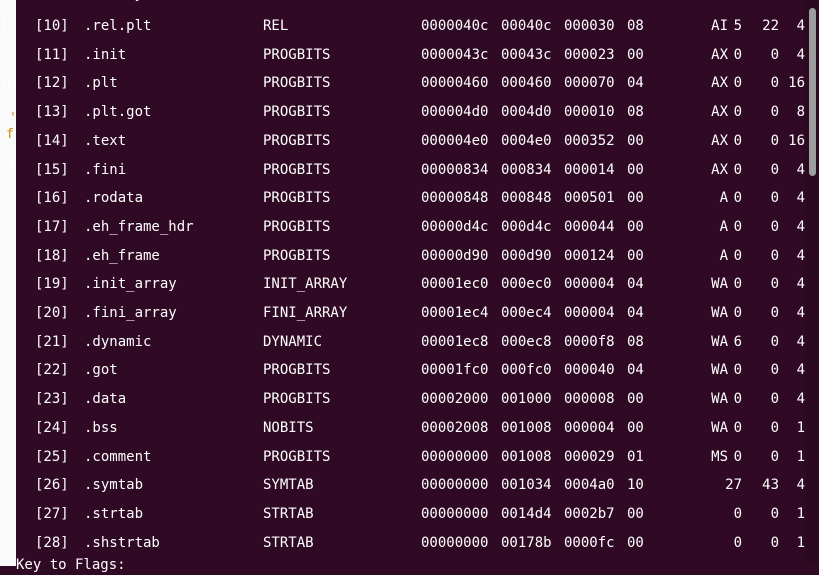 This screenshot has width=819, height=575. What do you see at coordinates (114, 485) in the screenshot?
I see `cell-name: .symtab` at bounding box center [114, 485].